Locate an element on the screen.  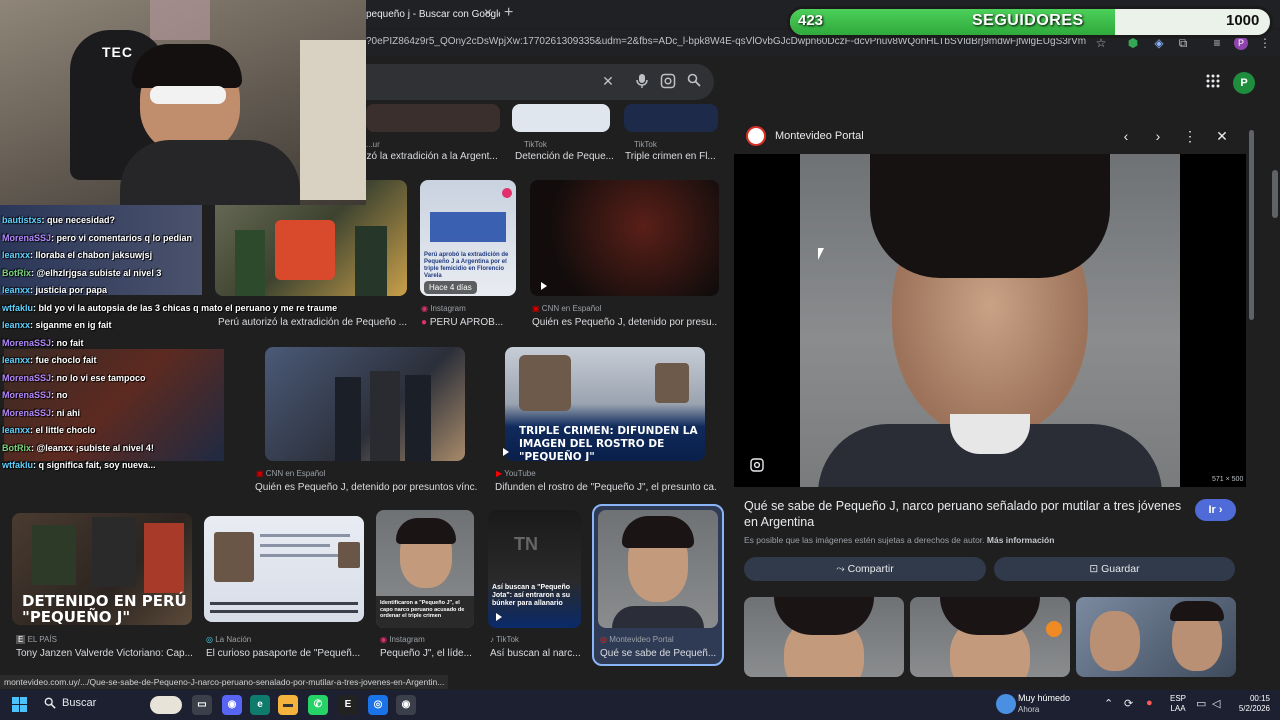
search-highlight-icon is located at coordinates (166, 705).